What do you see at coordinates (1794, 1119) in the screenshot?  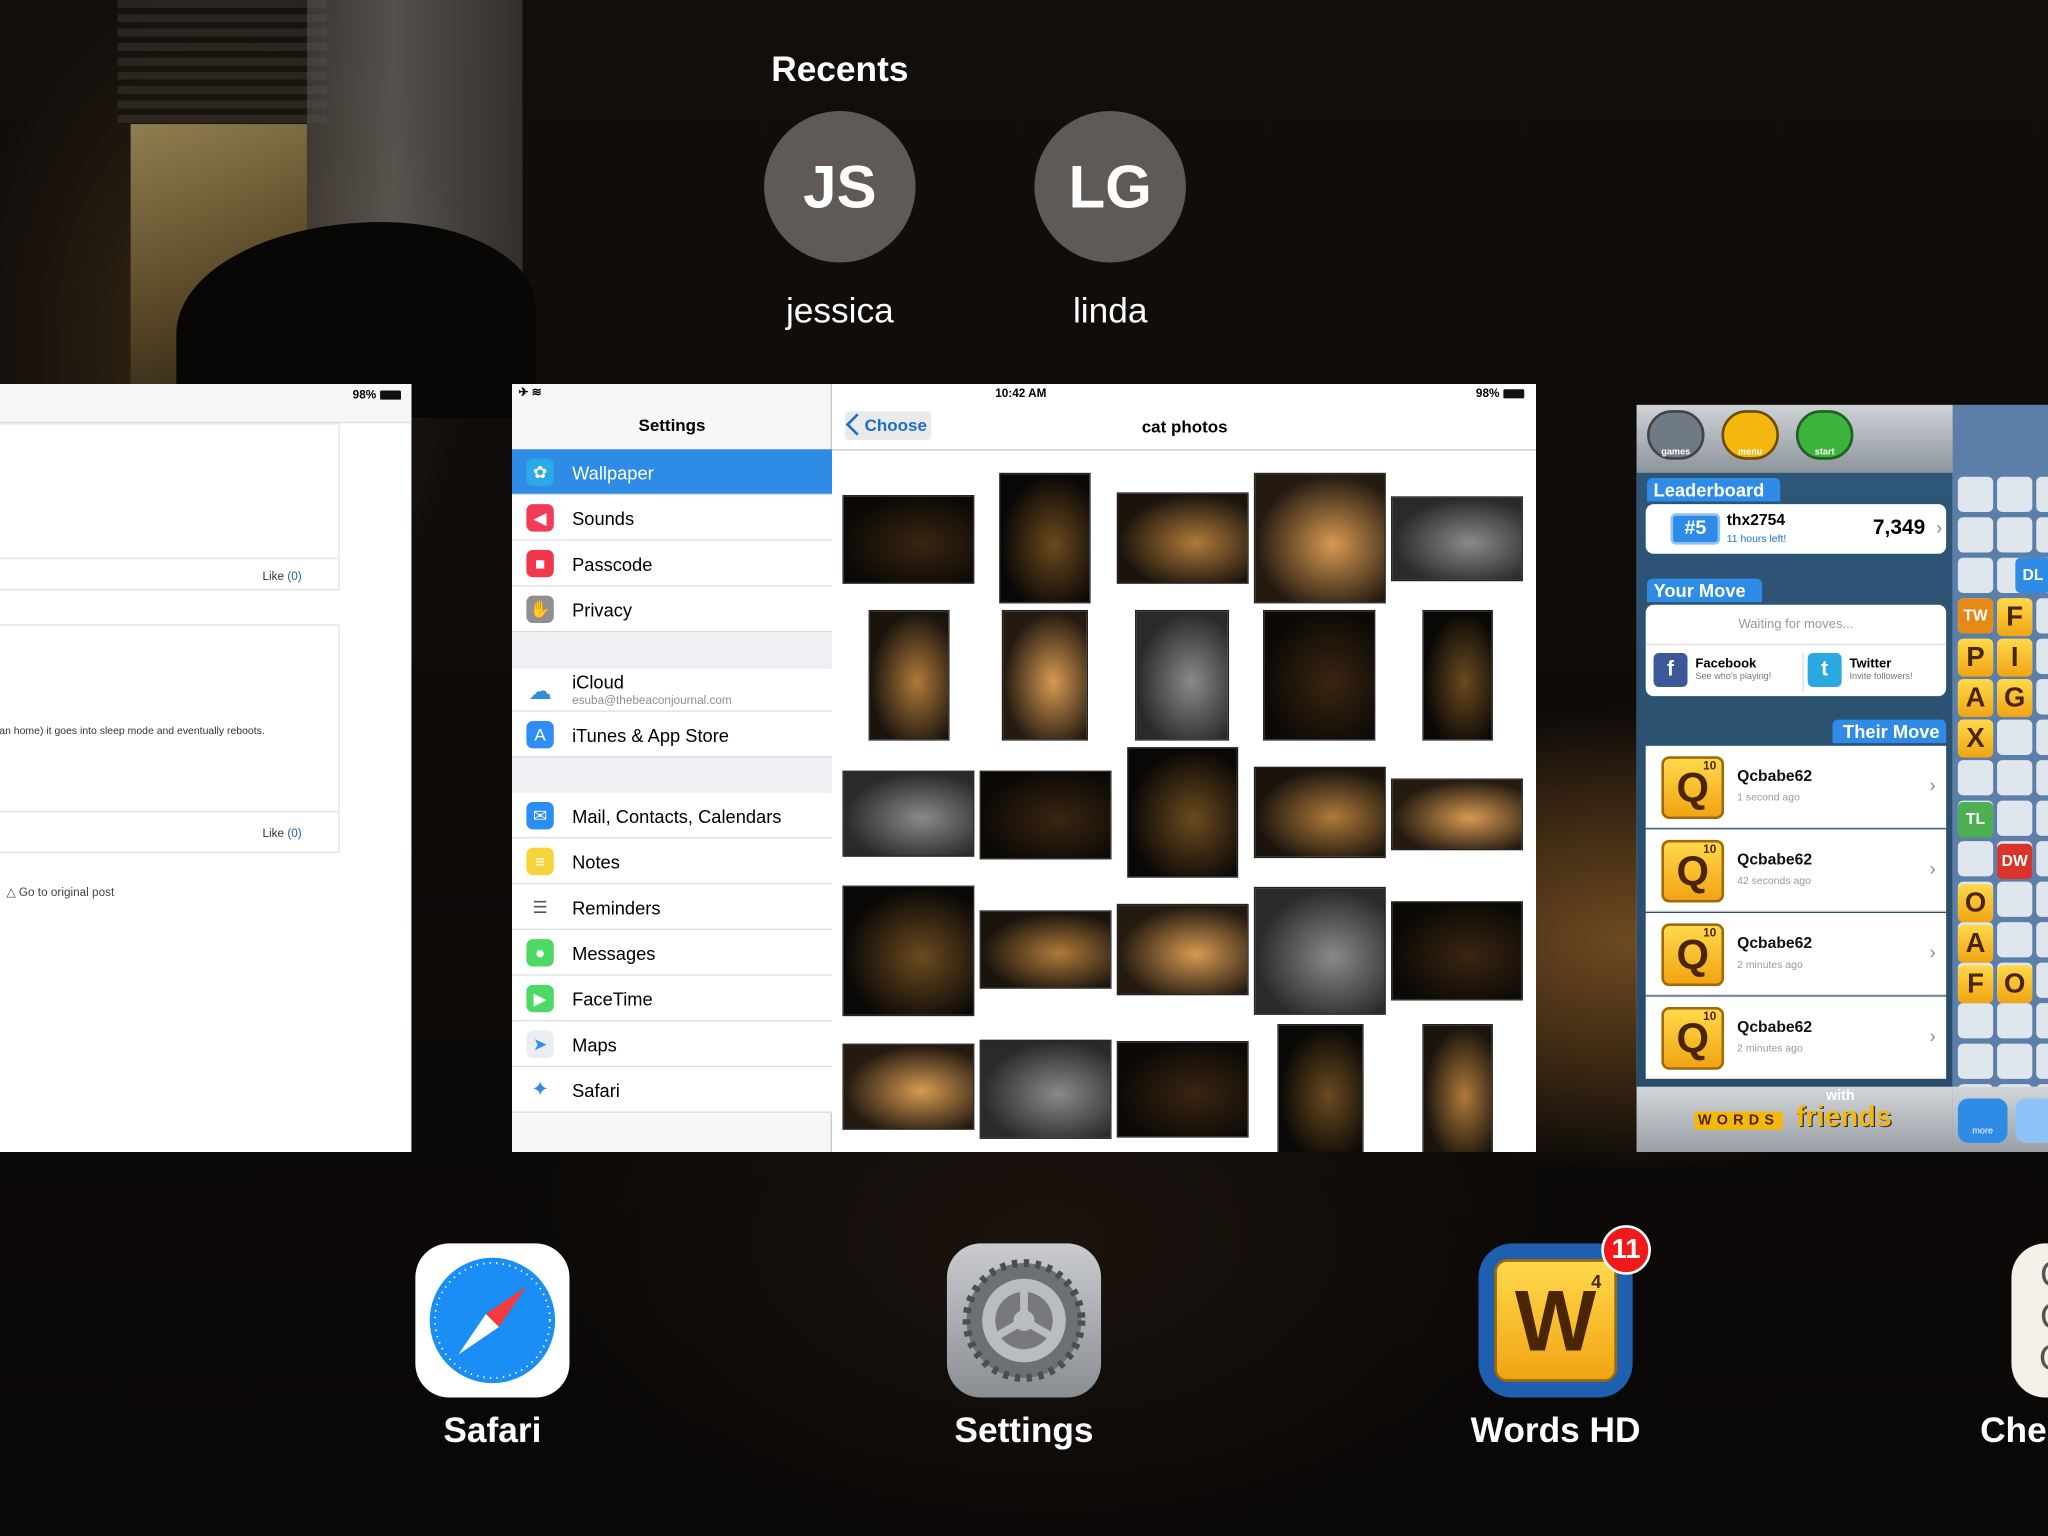 I see `wwf-logo-bar: WORDS with friends` at bounding box center [1794, 1119].